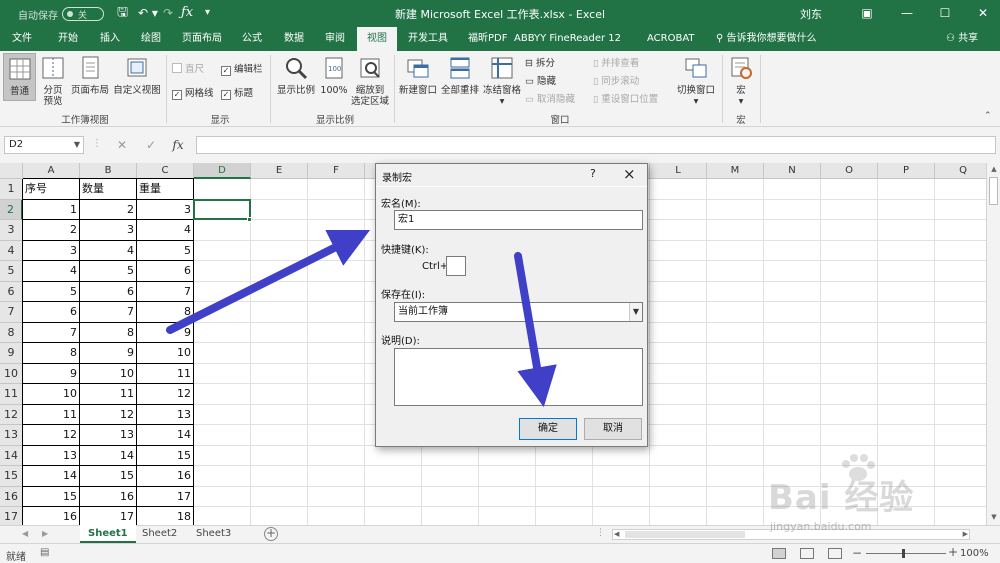 This screenshot has height=563, width=1000. Describe the element at coordinates (593, 173) in the screenshot. I see `help-icon: ?` at that location.